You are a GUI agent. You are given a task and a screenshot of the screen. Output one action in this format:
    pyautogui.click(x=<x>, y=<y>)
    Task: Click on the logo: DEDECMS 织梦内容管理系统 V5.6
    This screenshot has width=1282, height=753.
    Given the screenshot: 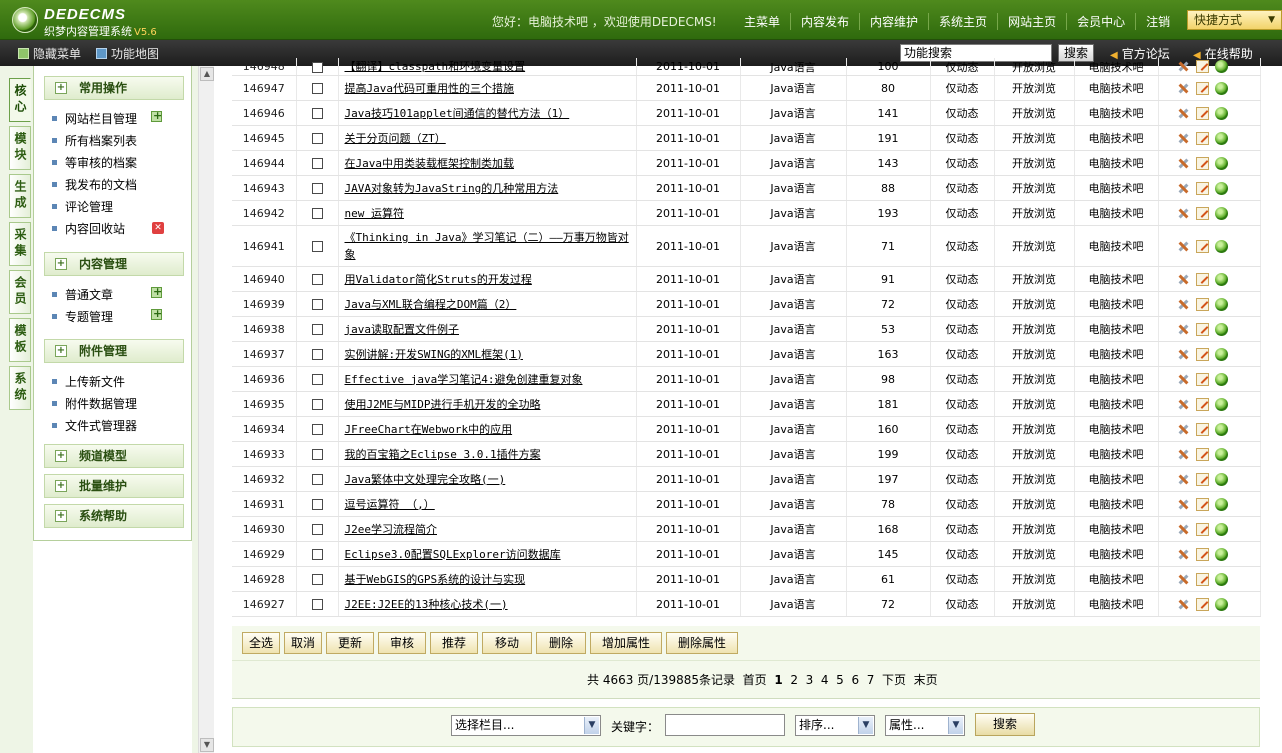 What is the action you would take?
    pyautogui.click(x=92, y=21)
    